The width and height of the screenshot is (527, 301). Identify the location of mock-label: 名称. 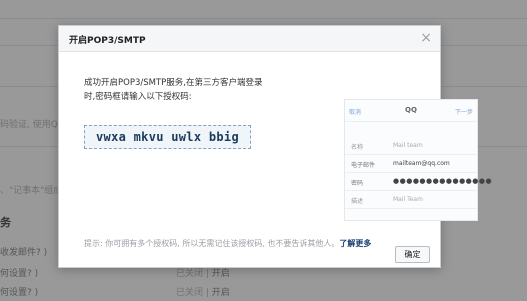
(357, 147).